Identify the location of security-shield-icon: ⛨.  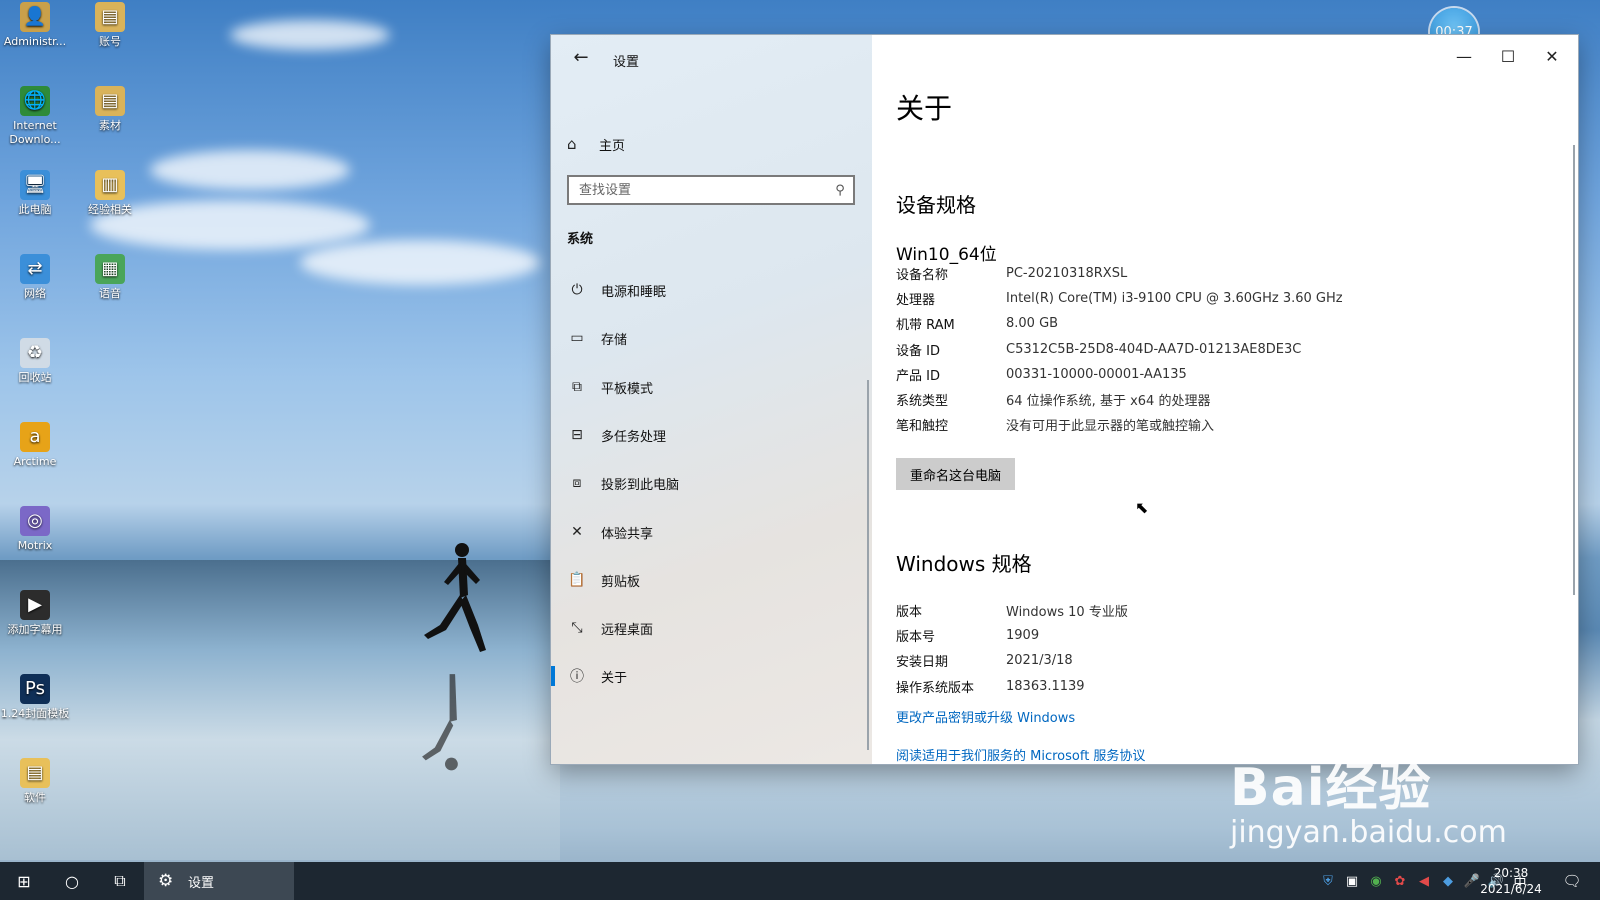
(1328, 881).